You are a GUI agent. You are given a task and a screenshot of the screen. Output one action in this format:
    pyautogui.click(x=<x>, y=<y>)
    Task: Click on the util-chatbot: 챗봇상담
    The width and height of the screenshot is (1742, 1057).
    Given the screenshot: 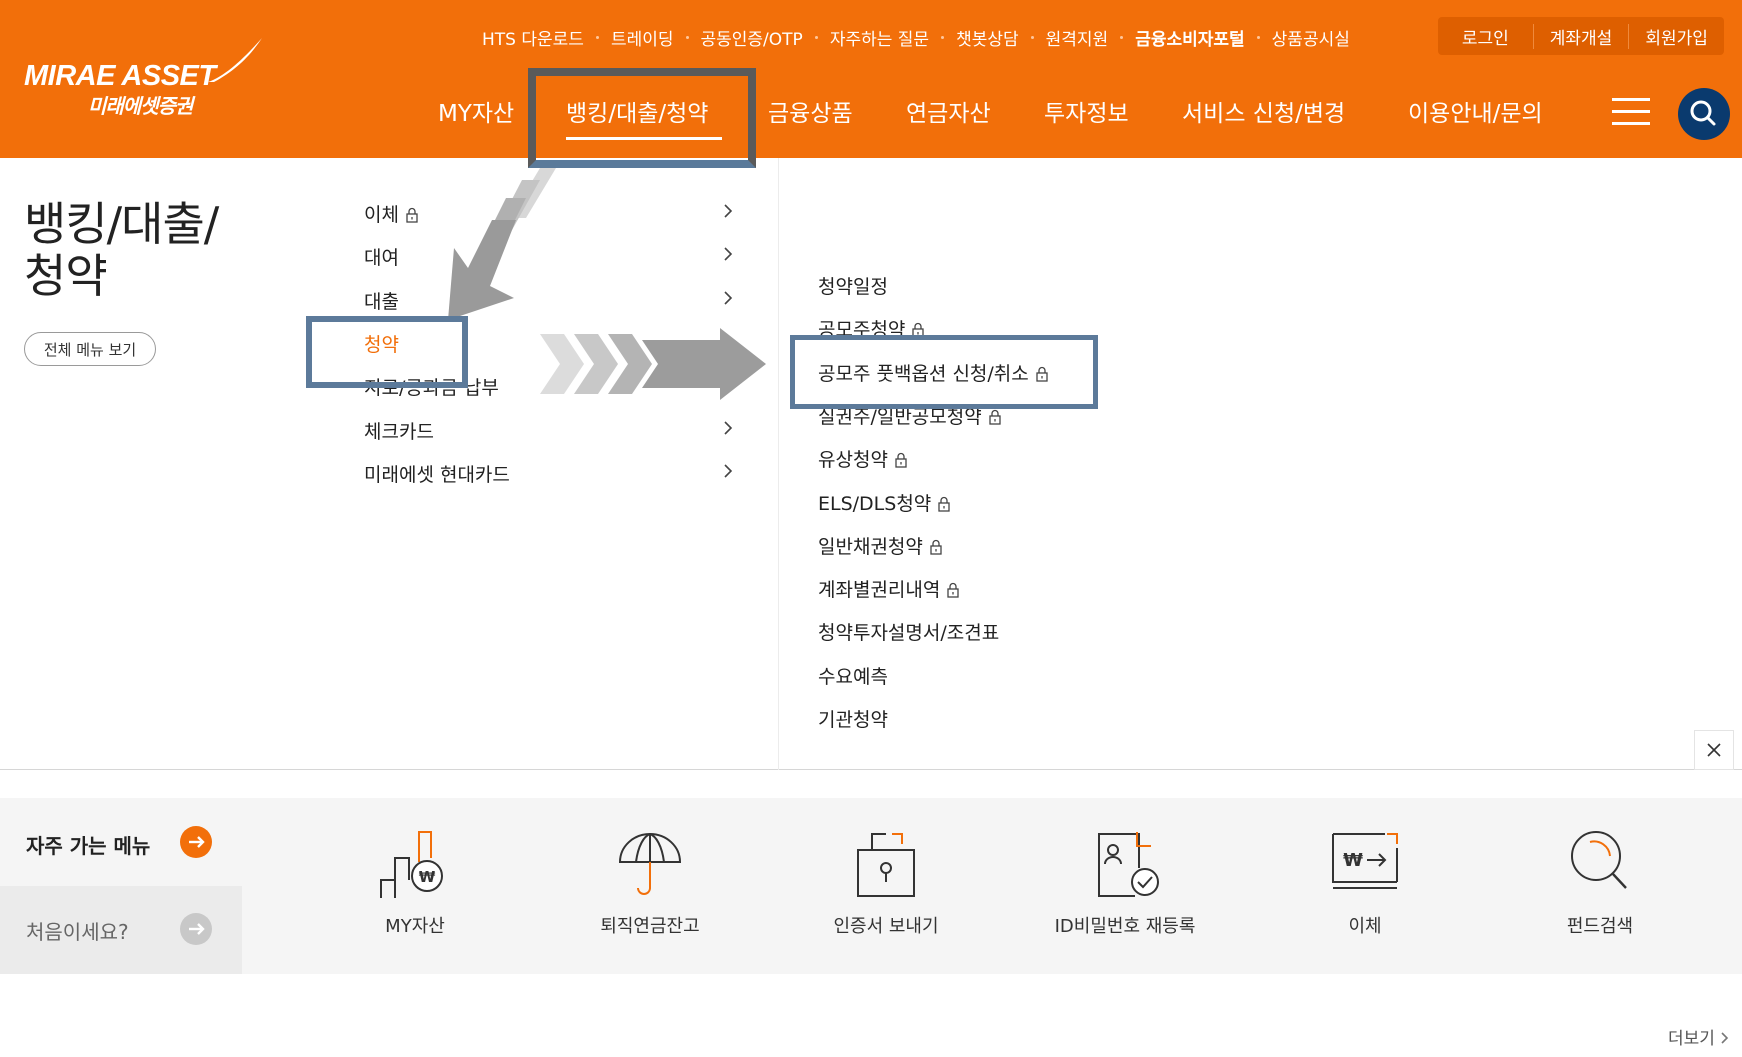 What is the action you would take?
    pyautogui.click(x=987, y=37)
    